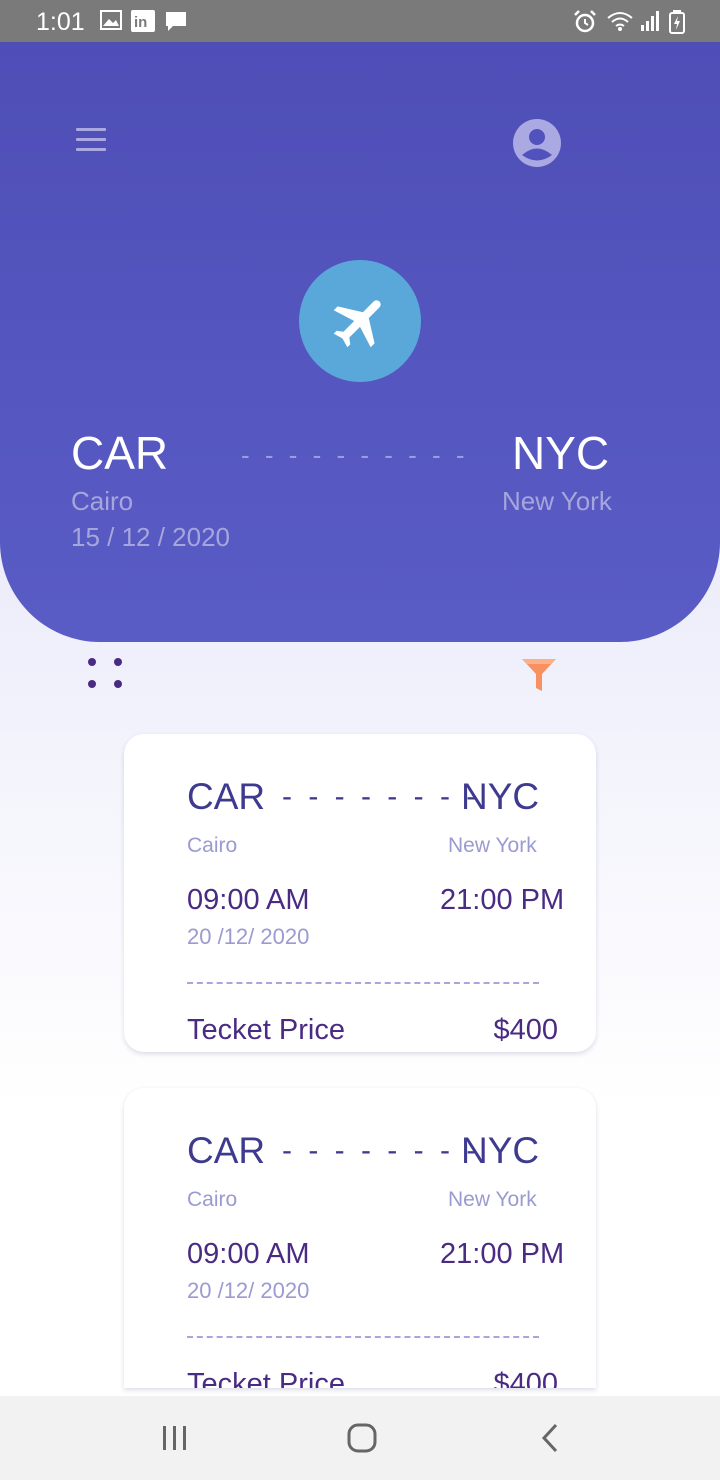 The image size is (720, 1480). Describe the element at coordinates (620, 21) in the screenshot. I see `wifi-icon` at that location.